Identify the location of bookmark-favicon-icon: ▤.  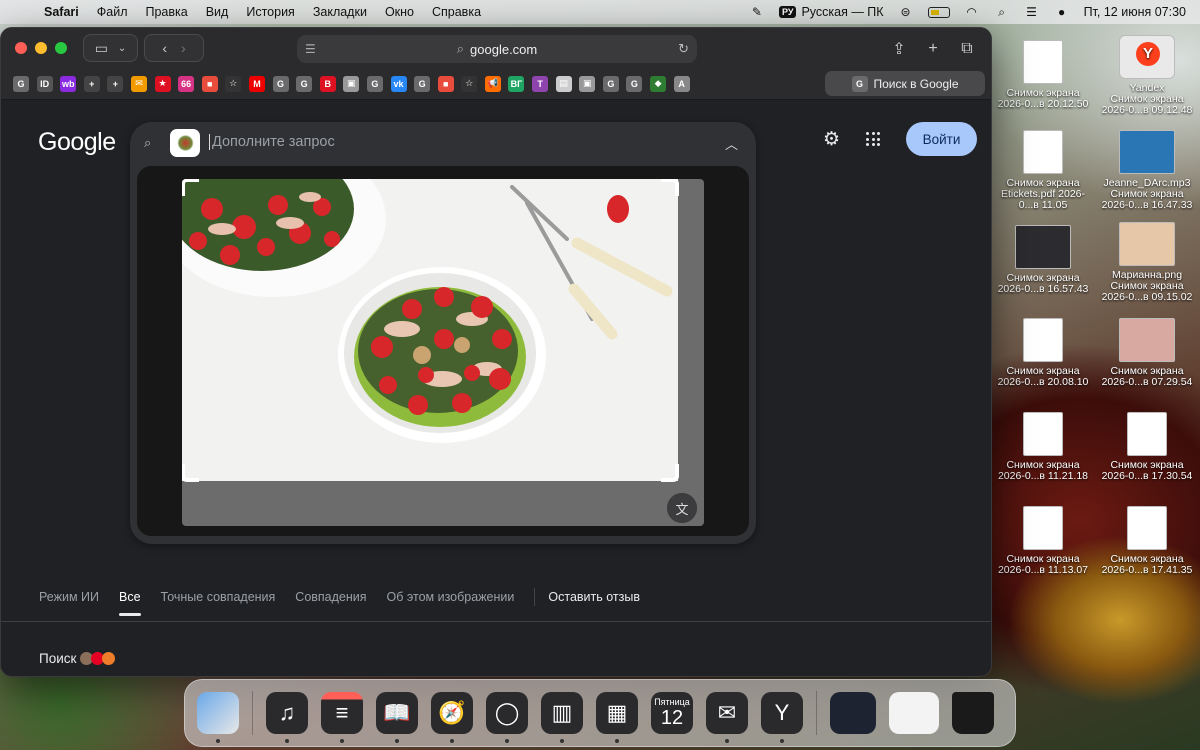
(563, 83).